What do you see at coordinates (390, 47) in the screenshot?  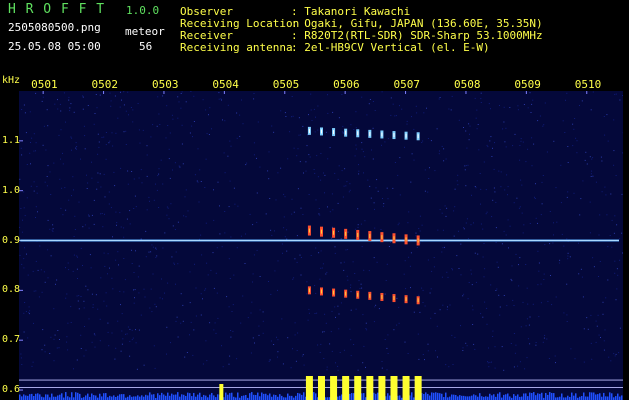 I see `antenna-value: : 2el-HB9CV Vertical (el. E-W)` at bounding box center [390, 47].